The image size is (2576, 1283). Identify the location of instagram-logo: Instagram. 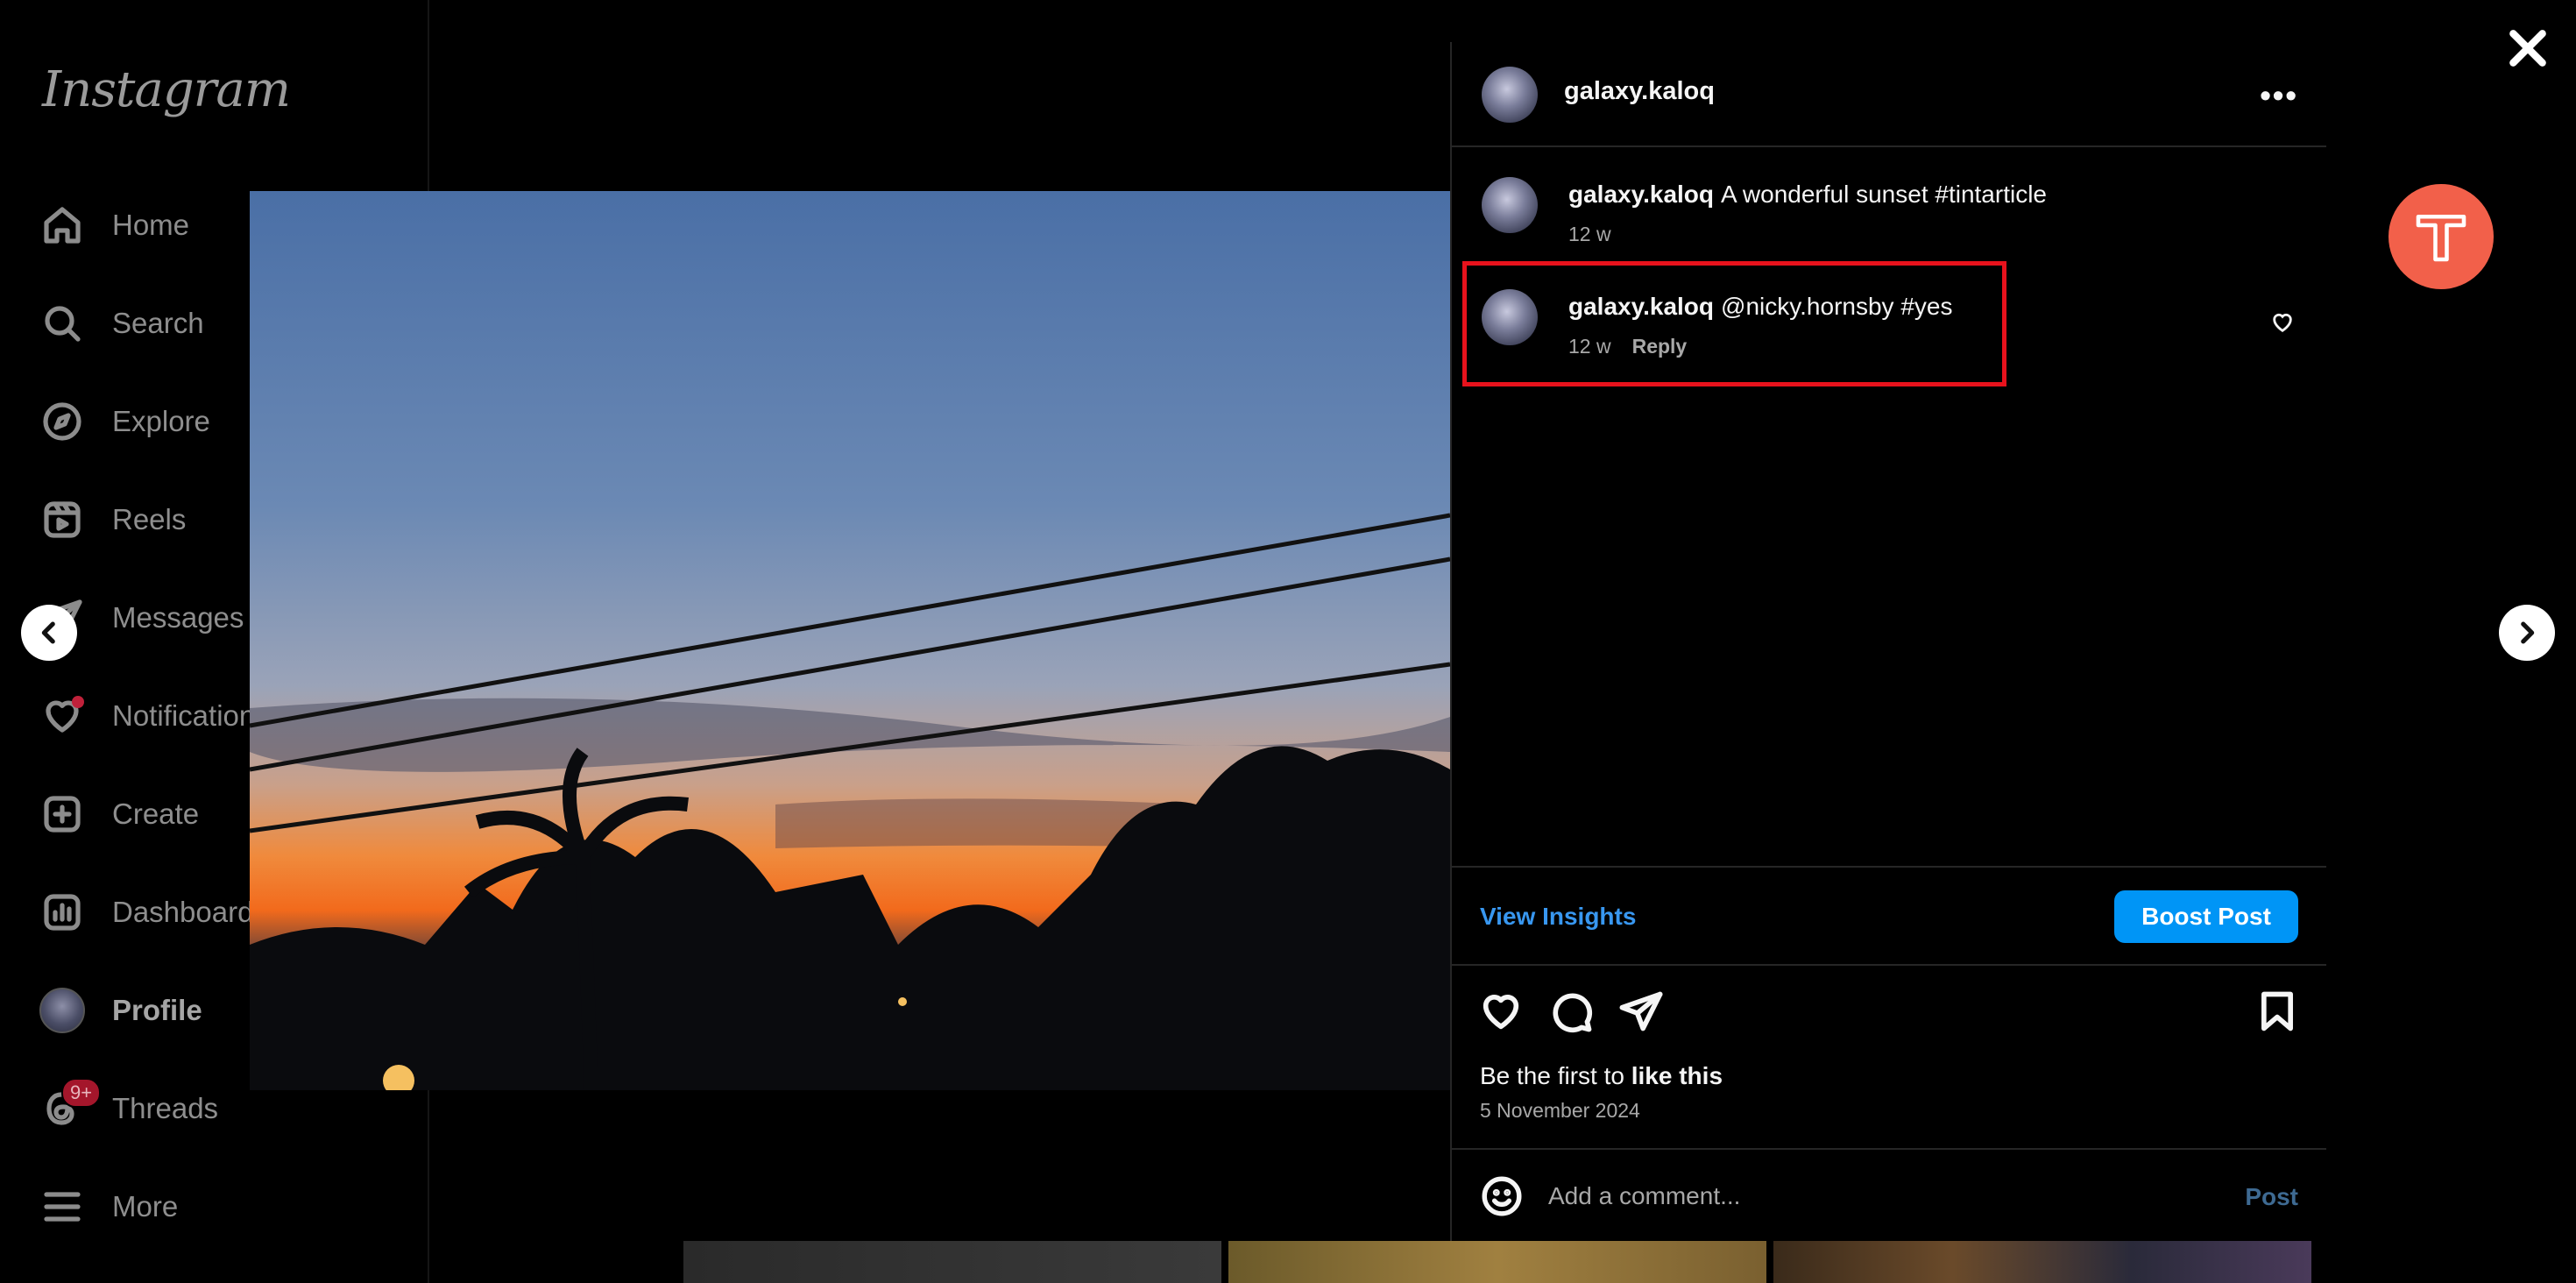
(166, 89).